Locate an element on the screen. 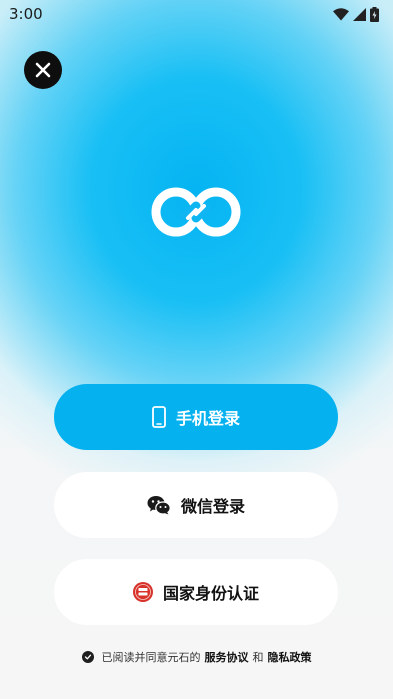  terms-link: 服务协议 is located at coordinates (227, 657).